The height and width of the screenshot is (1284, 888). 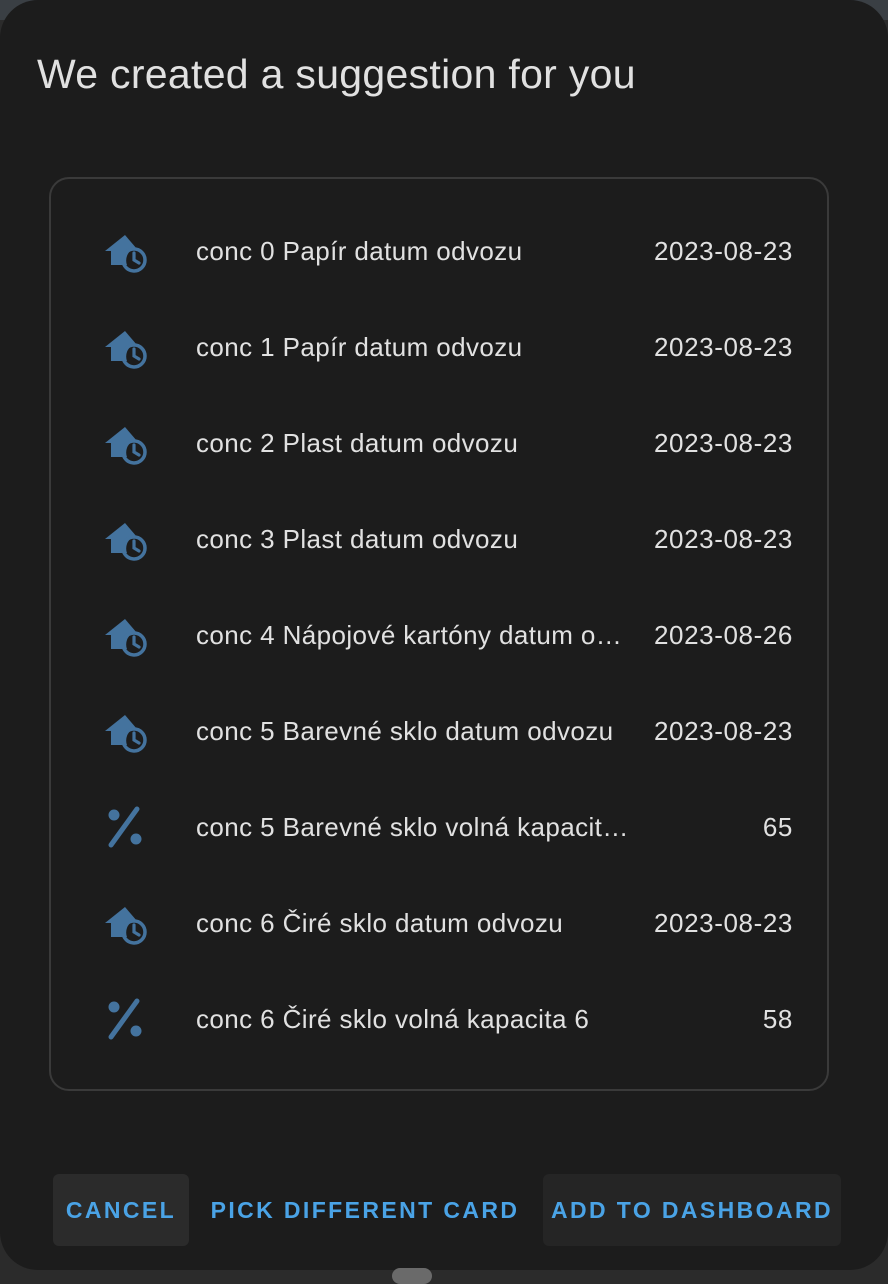 What do you see at coordinates (415, 634) in the screenshot?
I see `entity-name: conc 4 Nápojové kartóny datum odvozu` at bounding box center [415, 634].